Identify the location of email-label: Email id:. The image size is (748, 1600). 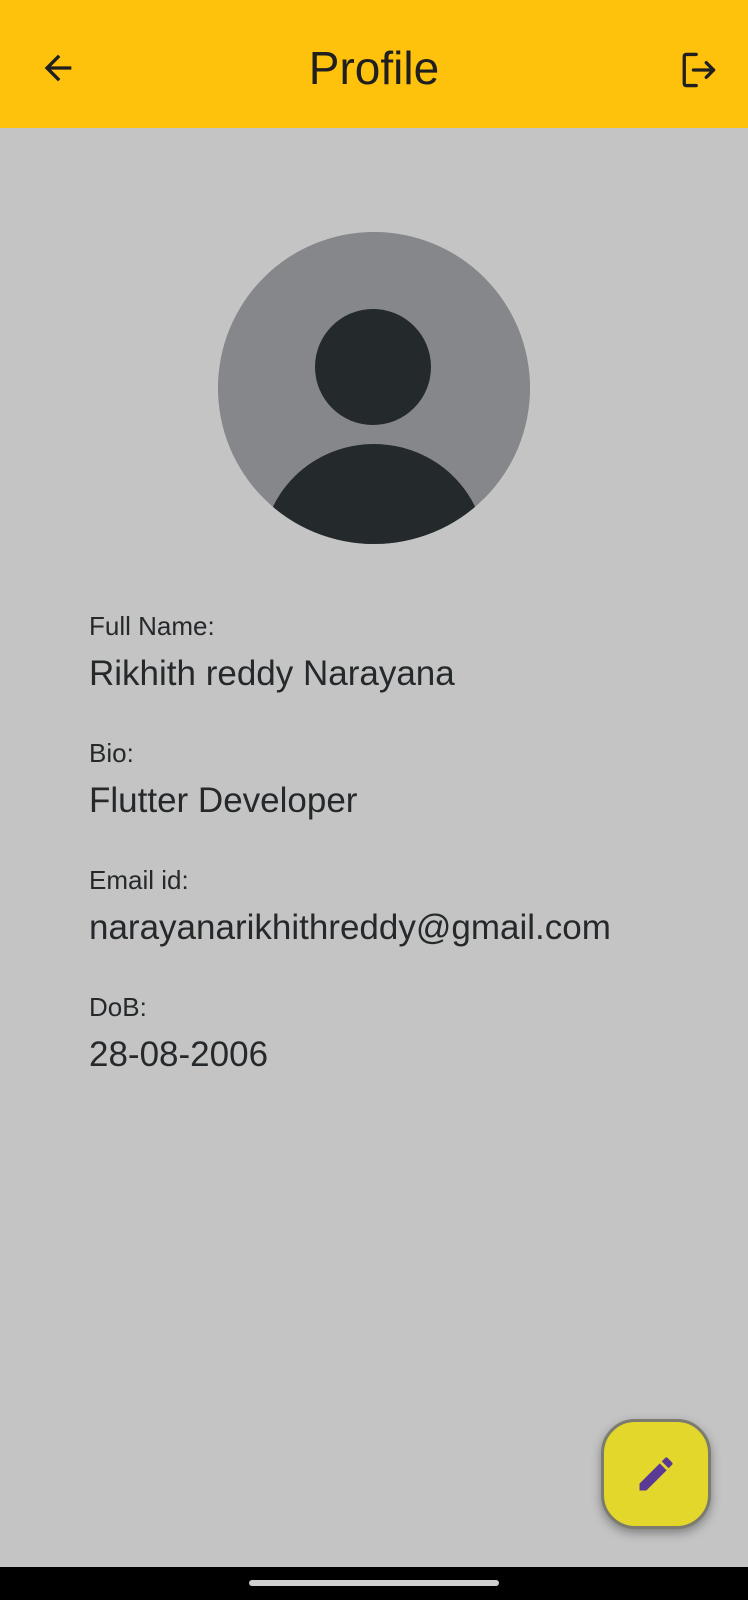
(139, 880).